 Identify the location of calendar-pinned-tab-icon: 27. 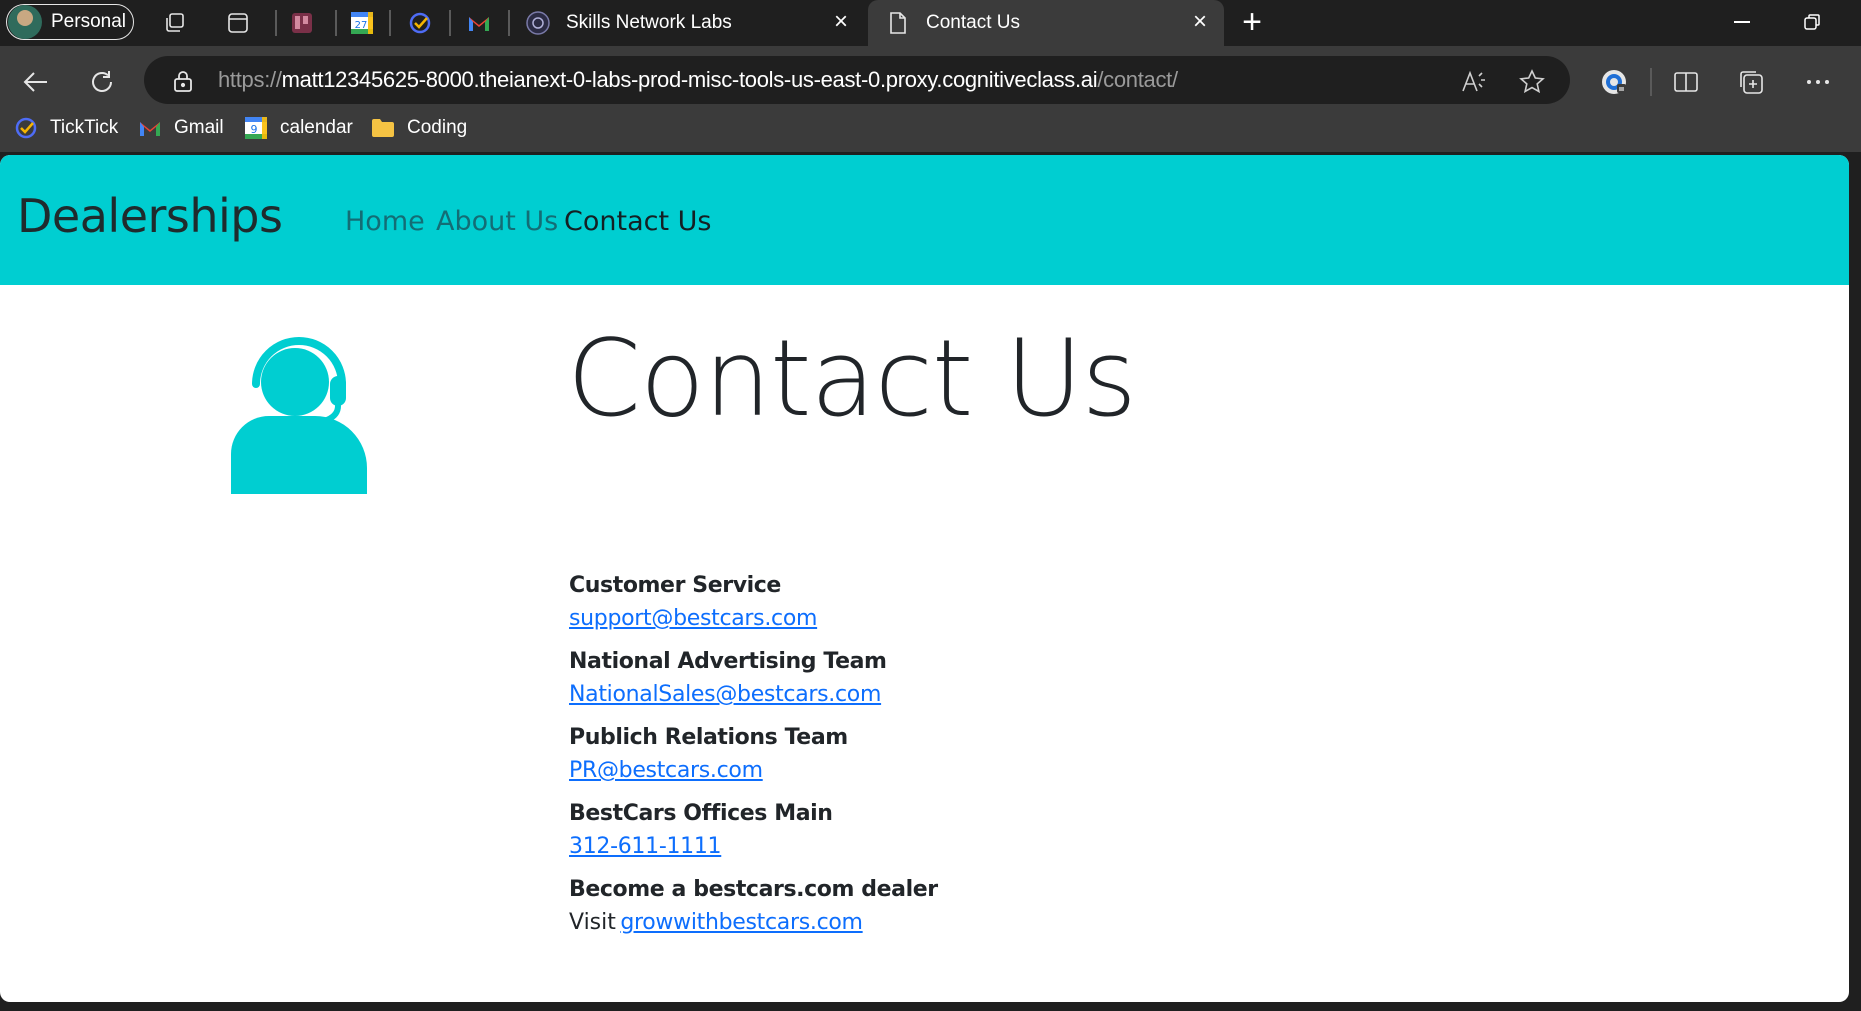
(362, 23).